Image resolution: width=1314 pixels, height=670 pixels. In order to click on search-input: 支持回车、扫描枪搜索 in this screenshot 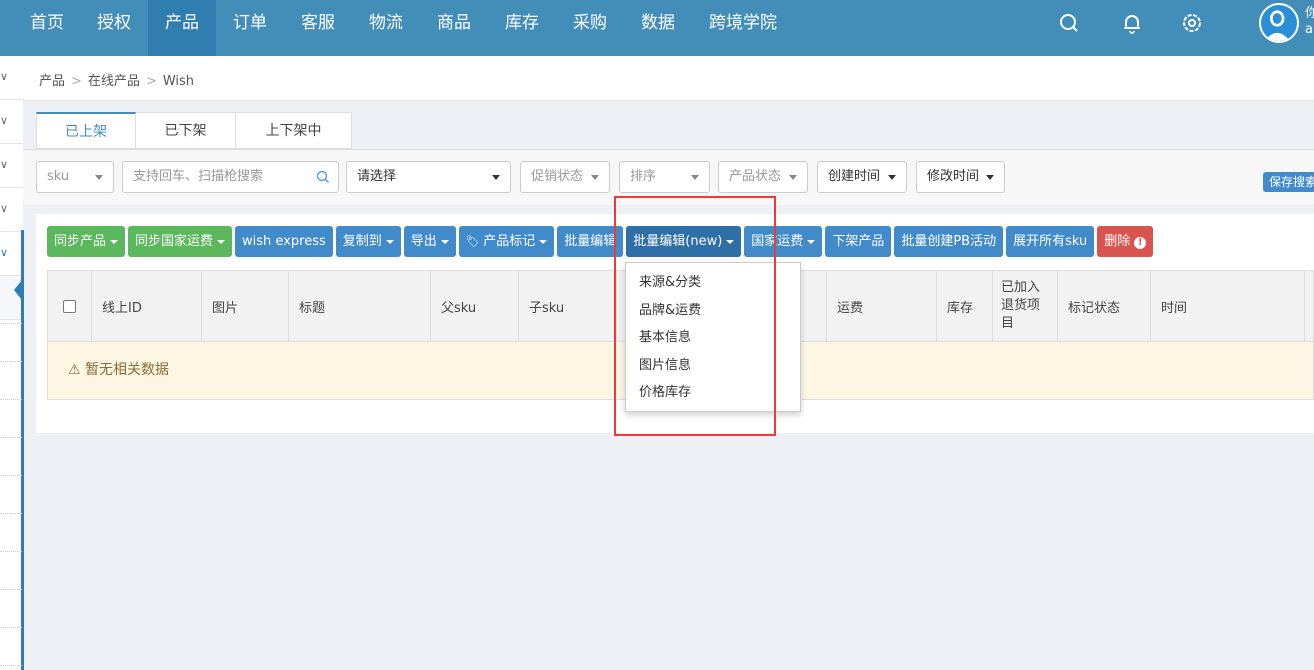, I will do `click(230, 177)`.